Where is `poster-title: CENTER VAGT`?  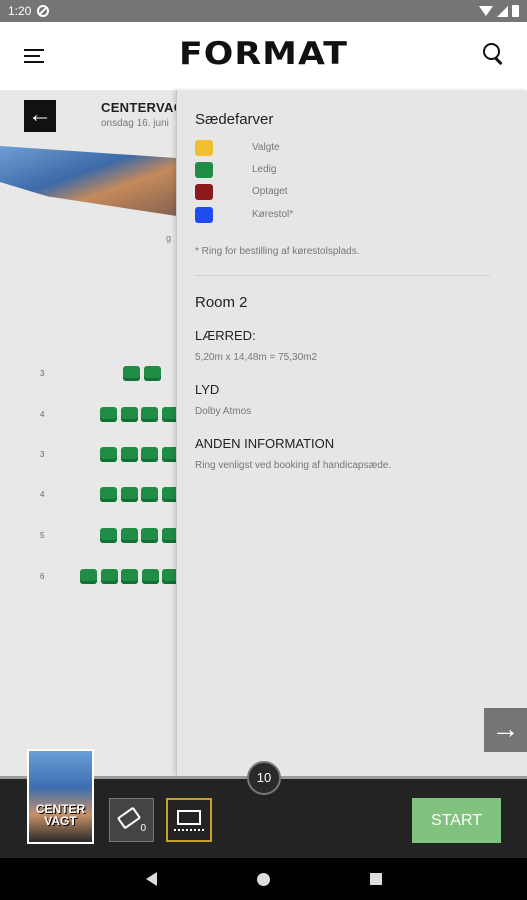
poster-title: CENTER VAGT is located at coordinates (60, 815).